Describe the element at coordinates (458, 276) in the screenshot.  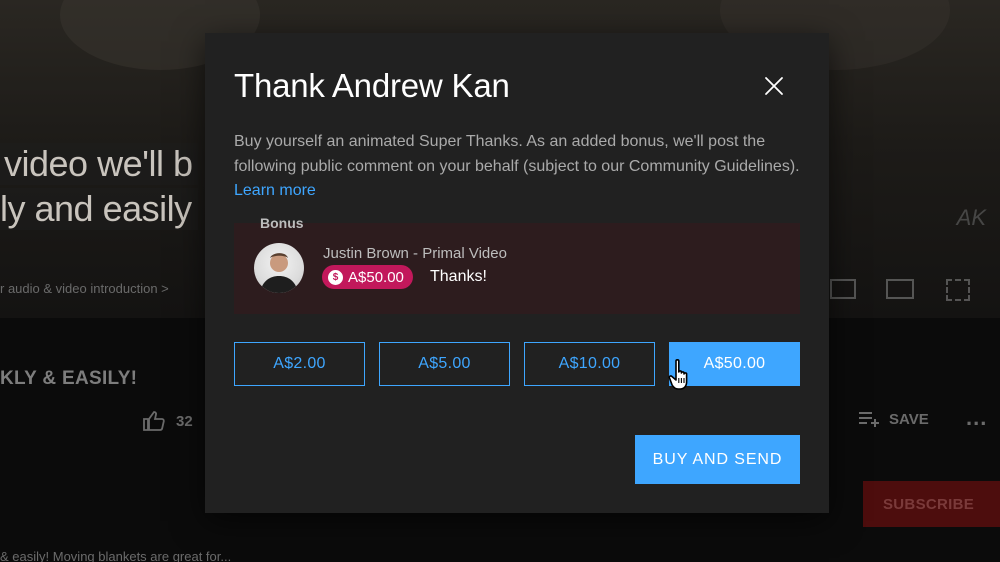
I see `comment-text: Thanks!` at that location.